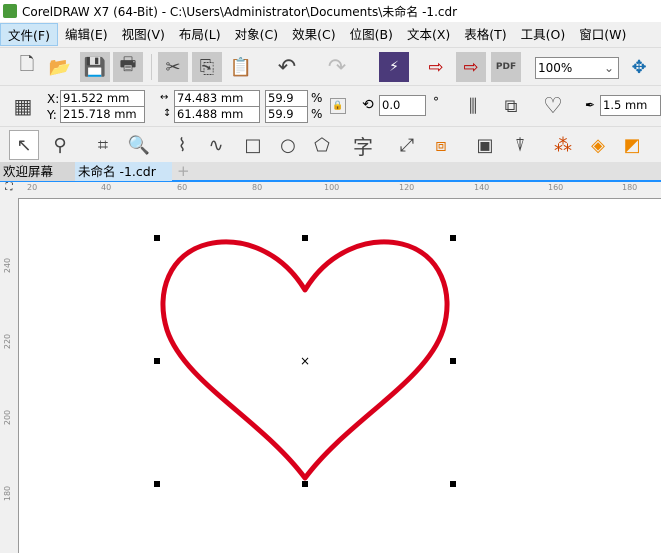 Image resolution: width=661 pixels, height=553 pixels. I want to click on center-marker-icon: ×, so click(305, 361).